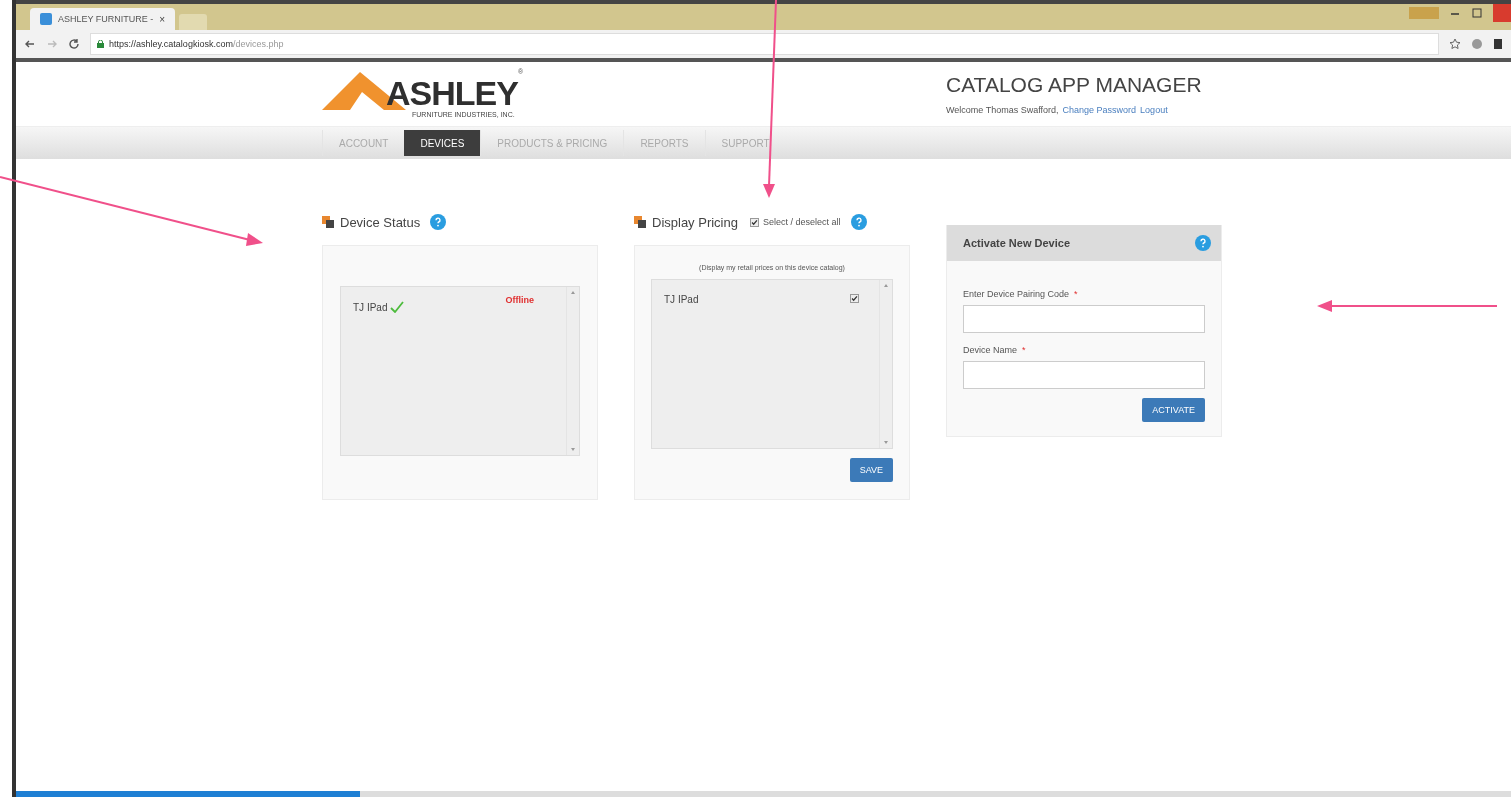  What do you see at coordinates (103, 19) in the screenshot?
I see `browser-tab: ASHLEY FURNITURE - ×` at bounding box center [103, 19].